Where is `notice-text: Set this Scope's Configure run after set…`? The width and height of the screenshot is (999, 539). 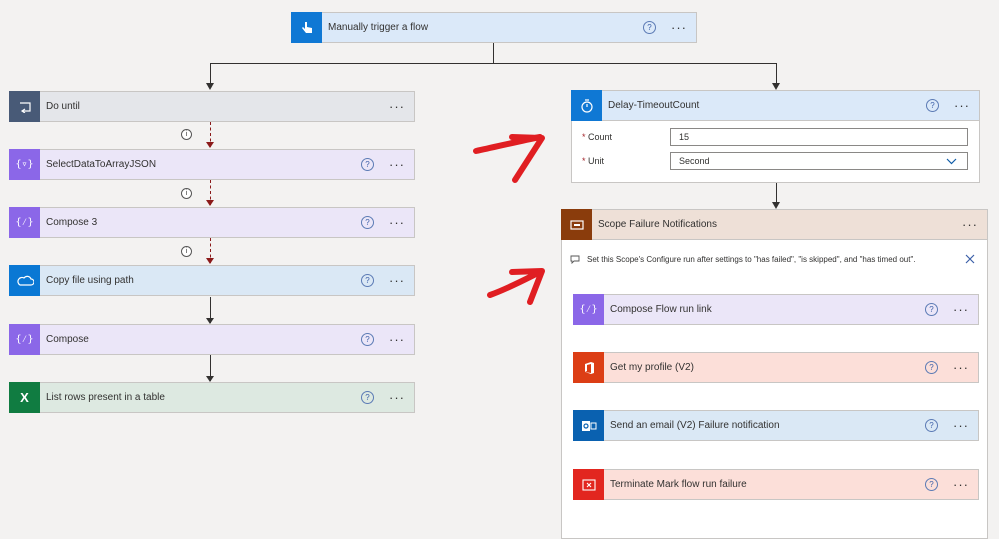 notice-text: Set this Scope's Configure run after set… is located at coordinates (751, 259).